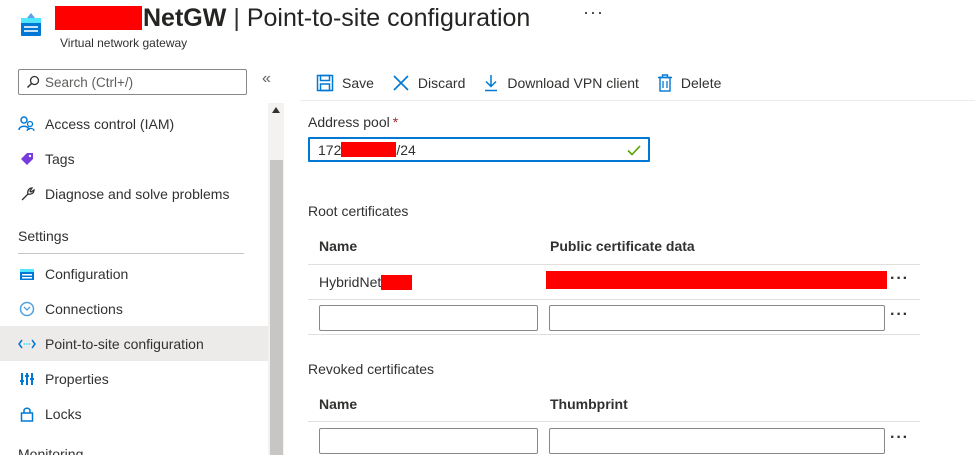  Describe the element at coordinates (593, 12) in the screenshot. I see `more-options-button: ···` at that location.